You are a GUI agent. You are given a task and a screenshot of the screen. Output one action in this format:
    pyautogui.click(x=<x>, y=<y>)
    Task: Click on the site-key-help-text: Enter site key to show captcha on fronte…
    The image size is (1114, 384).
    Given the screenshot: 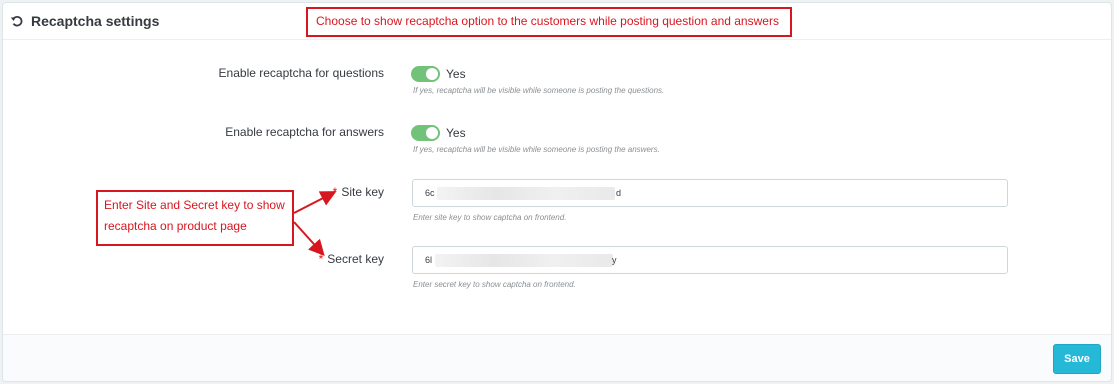 What is the action you would take?
    pyautogui.click(x=490, y=217)
    